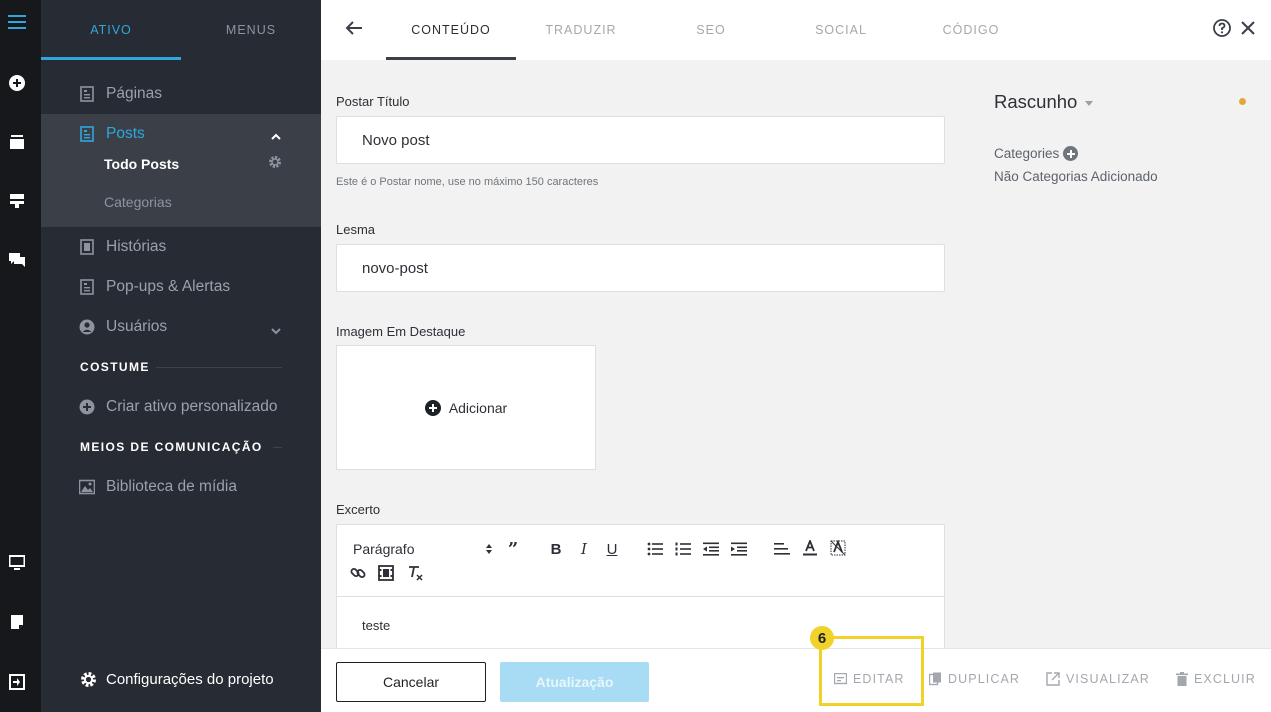  Describe the element at coordinates (125, 133) in the screenshot. I see `sidebar-item-label: Posts` at that location.